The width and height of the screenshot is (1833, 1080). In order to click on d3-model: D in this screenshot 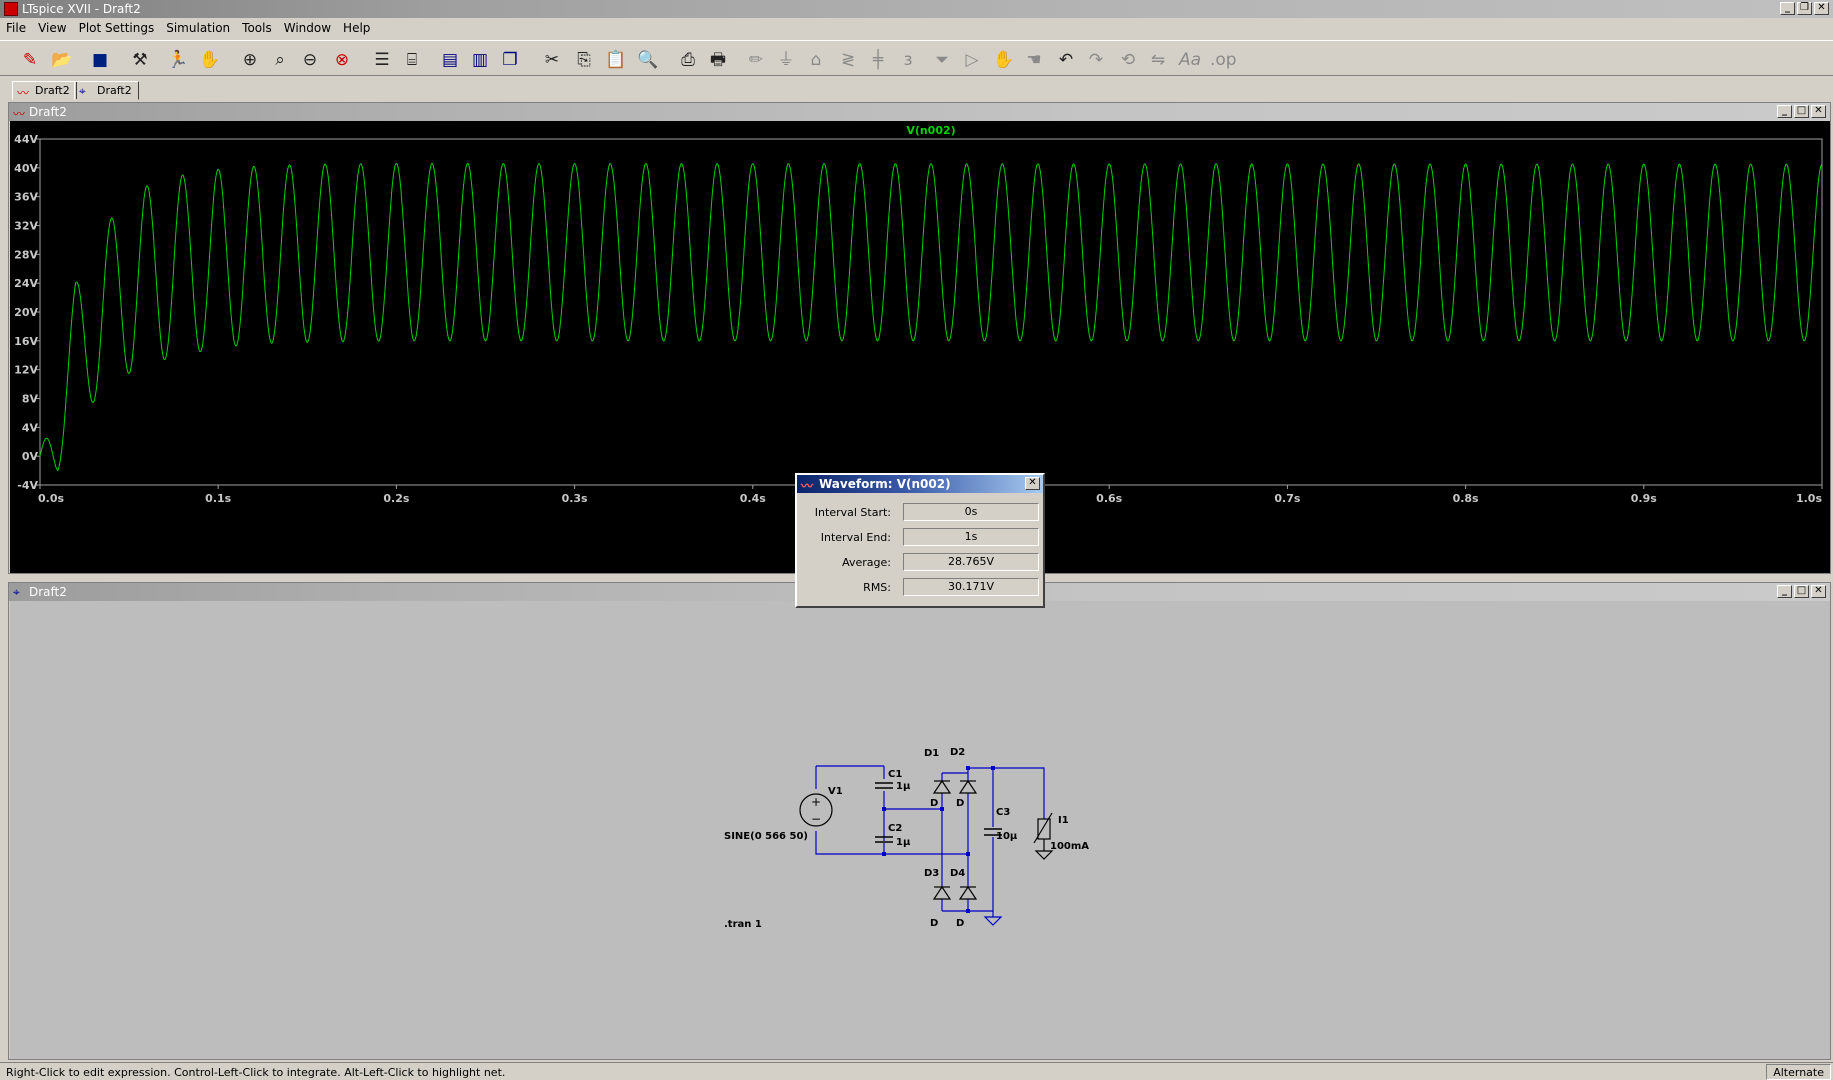, I will do `click(934, 923)`.